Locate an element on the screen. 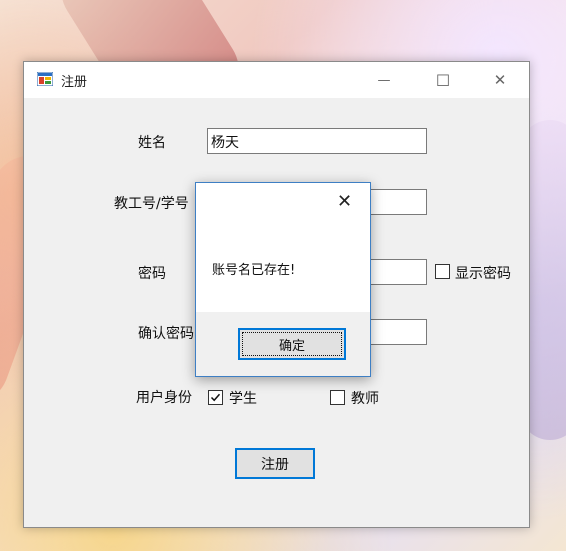 This screenshot has height=551, width=566. name-label: 姓名 is located at coordinates (152, 143).